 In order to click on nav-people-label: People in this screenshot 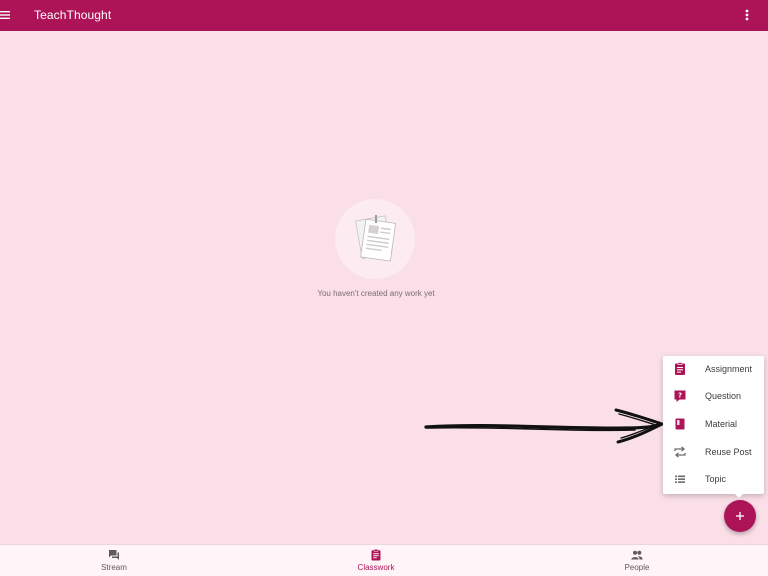, I will do `click(637, 567)`.